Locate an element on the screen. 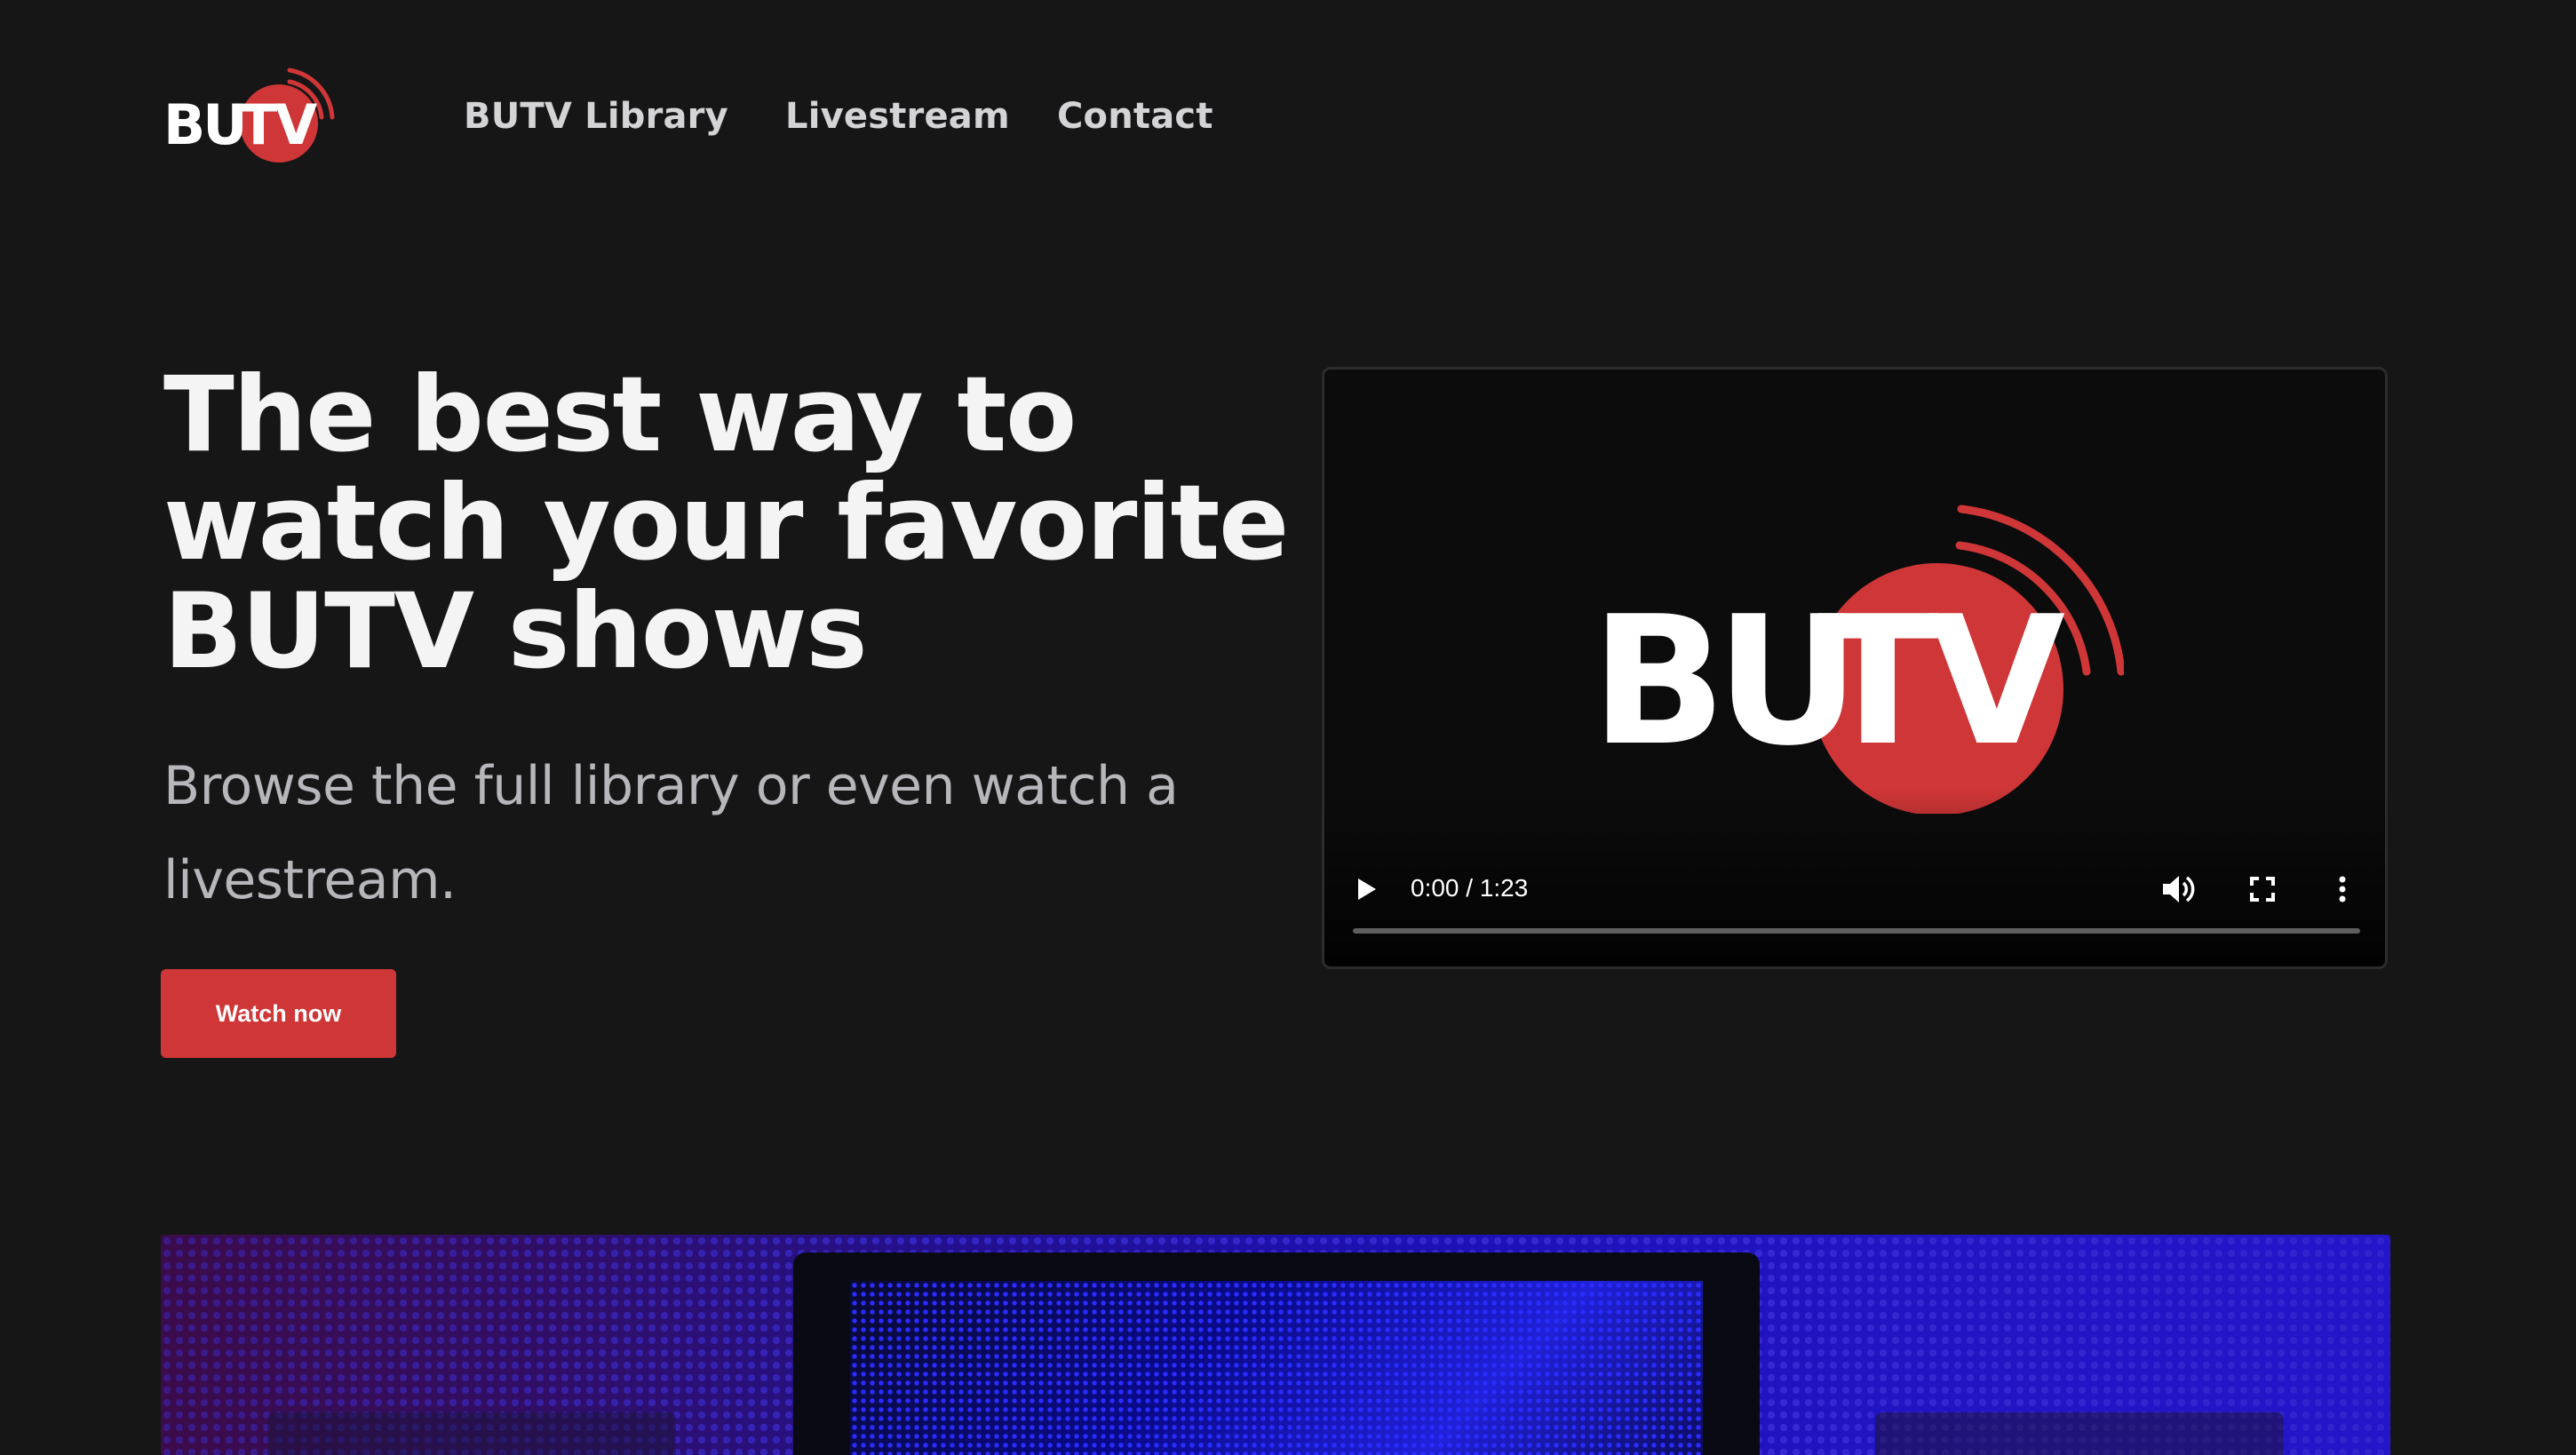 The height and width of the screenshot is (1455, 2576). more-vertical-icon is located at coordinates (2342, 889).